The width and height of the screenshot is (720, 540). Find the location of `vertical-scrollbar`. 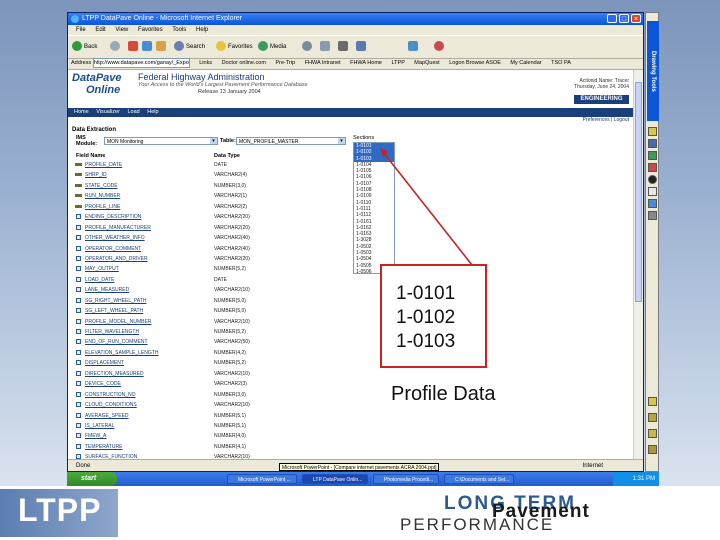

vertical-scrollbar is located at coordinates (638, 270).